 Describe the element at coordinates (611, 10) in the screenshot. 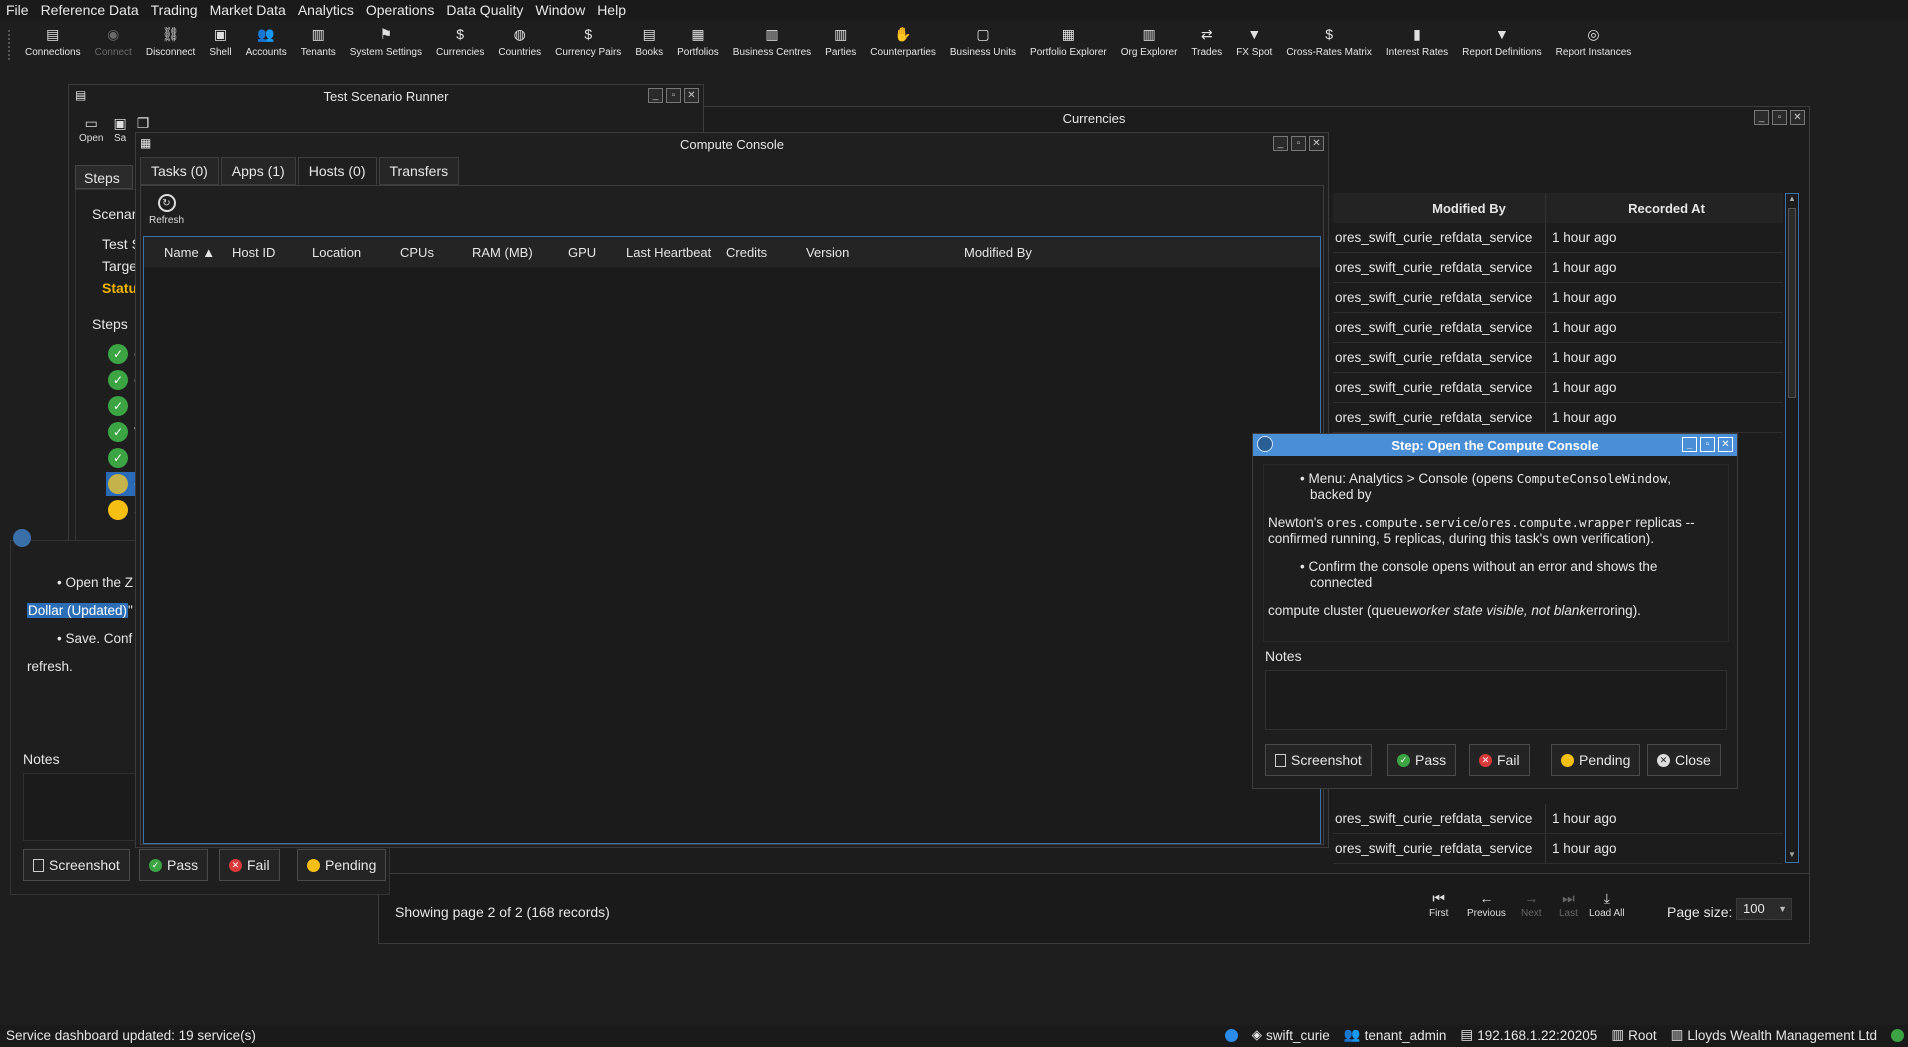

I see `menu-help: Help` at that location.